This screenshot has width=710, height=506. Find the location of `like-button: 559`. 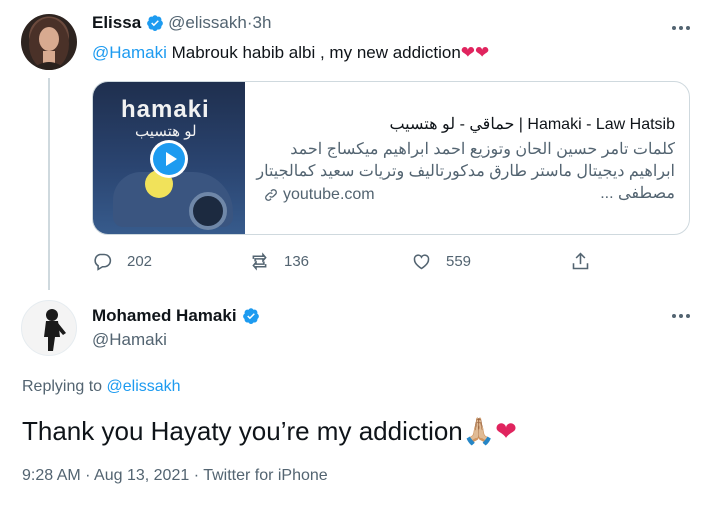

like-button: 559 is located at coordinates (441, 261).